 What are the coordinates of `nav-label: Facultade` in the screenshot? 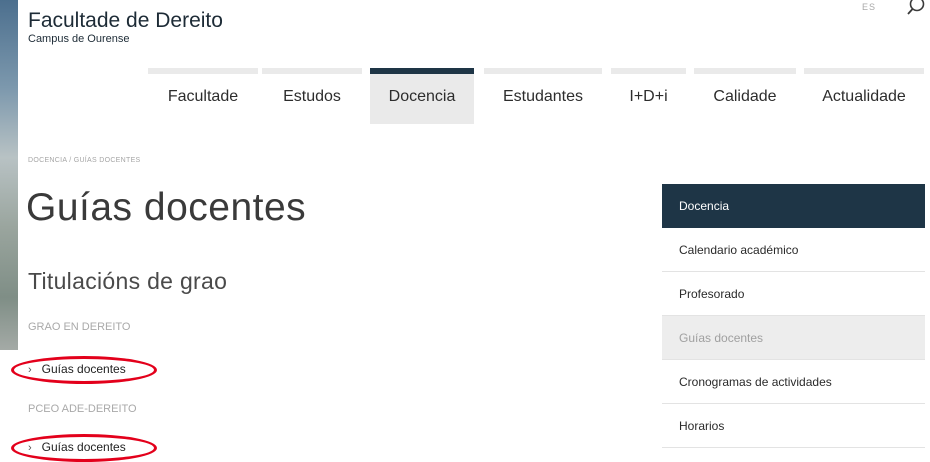 It's located at (203, 96).